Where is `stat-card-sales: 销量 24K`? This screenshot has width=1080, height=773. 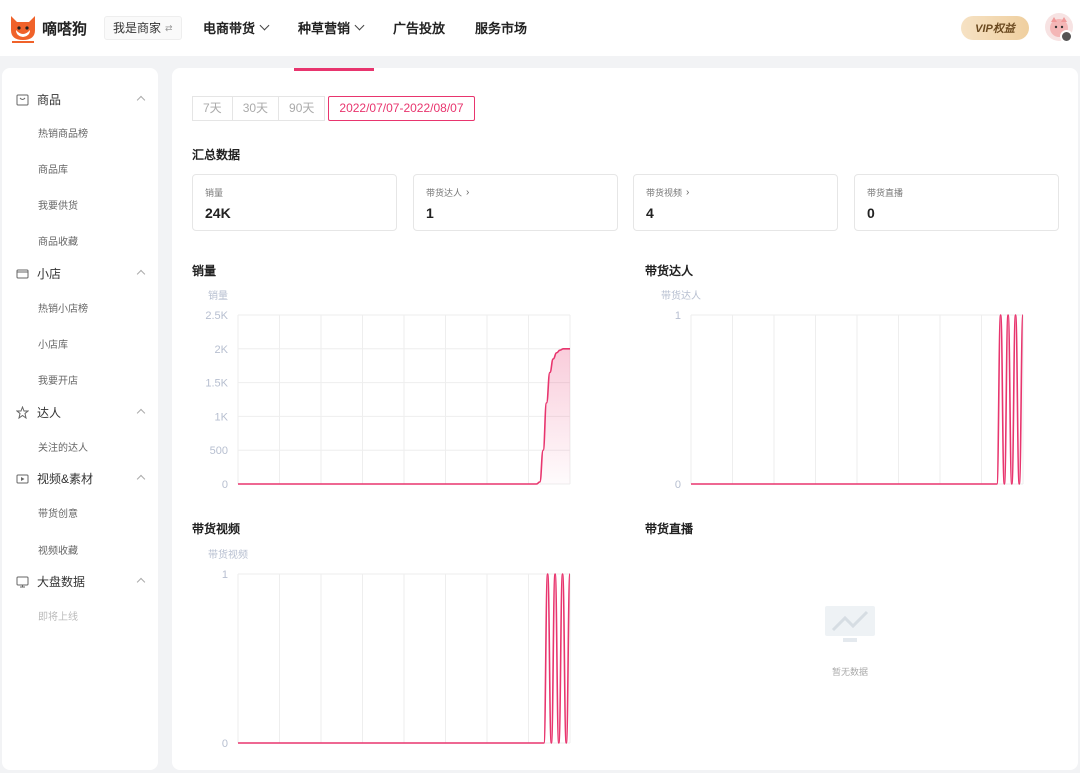 stat-card-sales: 销量 24K is located at coordinates (294, 202).